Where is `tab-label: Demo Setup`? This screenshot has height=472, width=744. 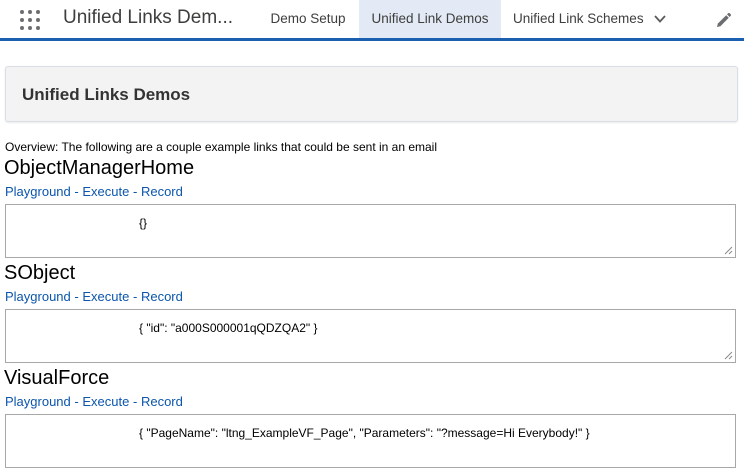
tab-label: Demo Setup is located at coordinates (308, 18).